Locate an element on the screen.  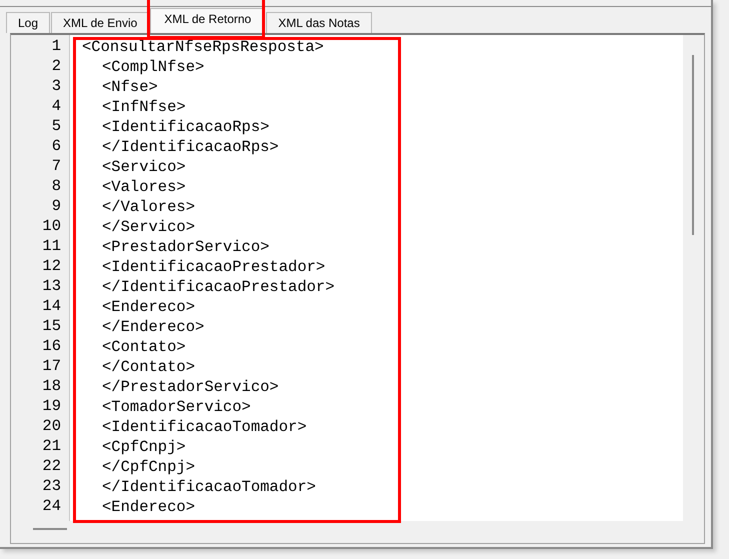
code-line: </PrestadorServico> is located at coordinates (190, 387).